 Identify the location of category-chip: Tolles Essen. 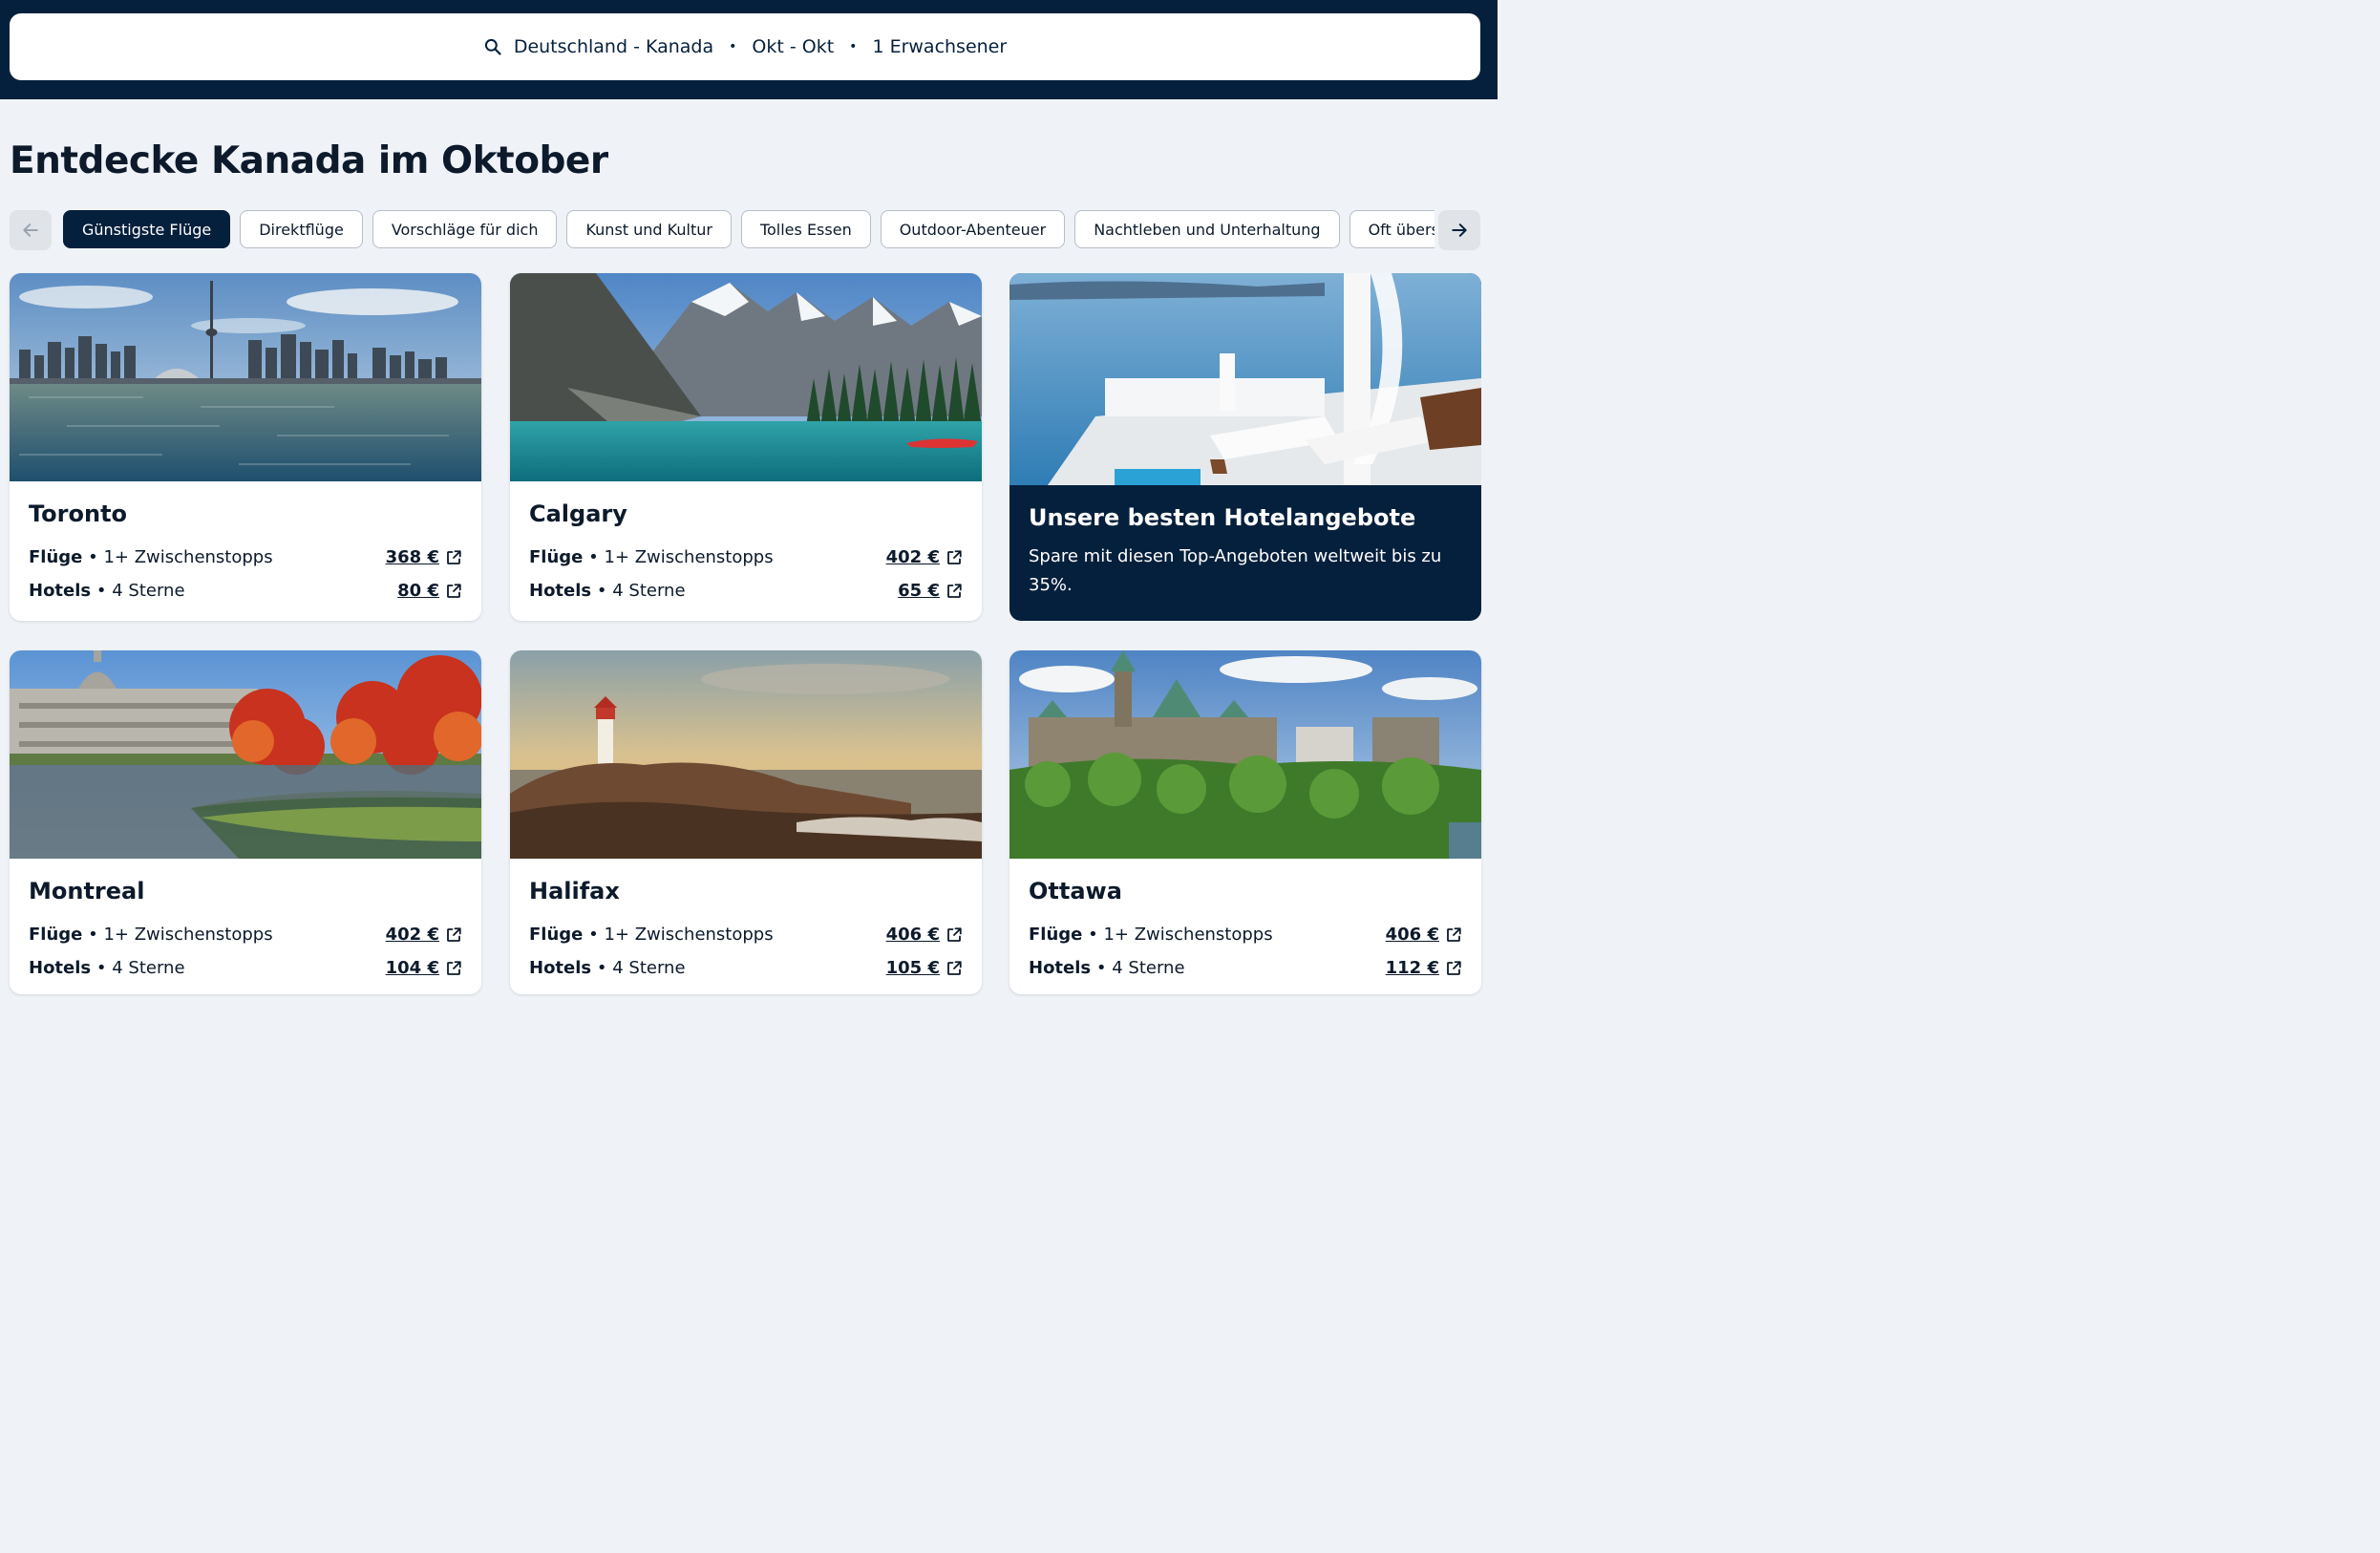
(806, 229).